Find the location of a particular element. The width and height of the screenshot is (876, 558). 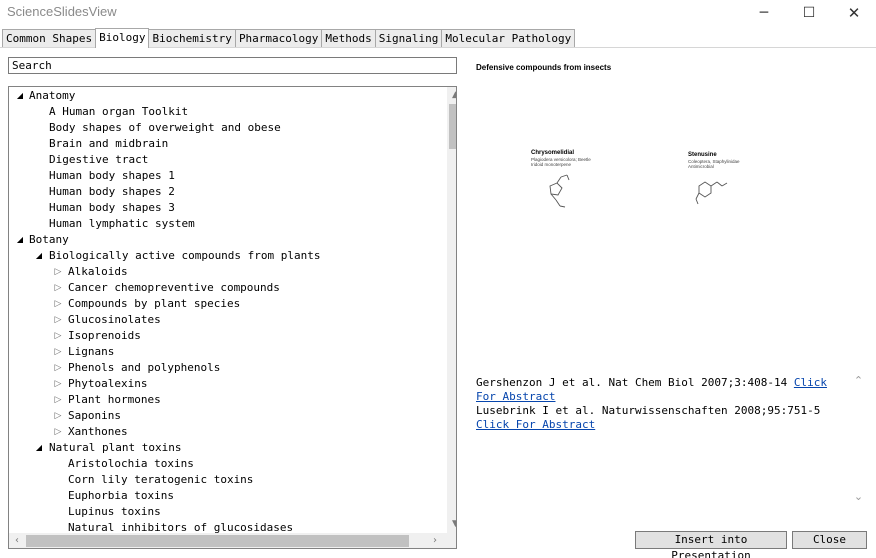

tree-item-label: Phenols and polyphenols is located at coordinates (144, 367).